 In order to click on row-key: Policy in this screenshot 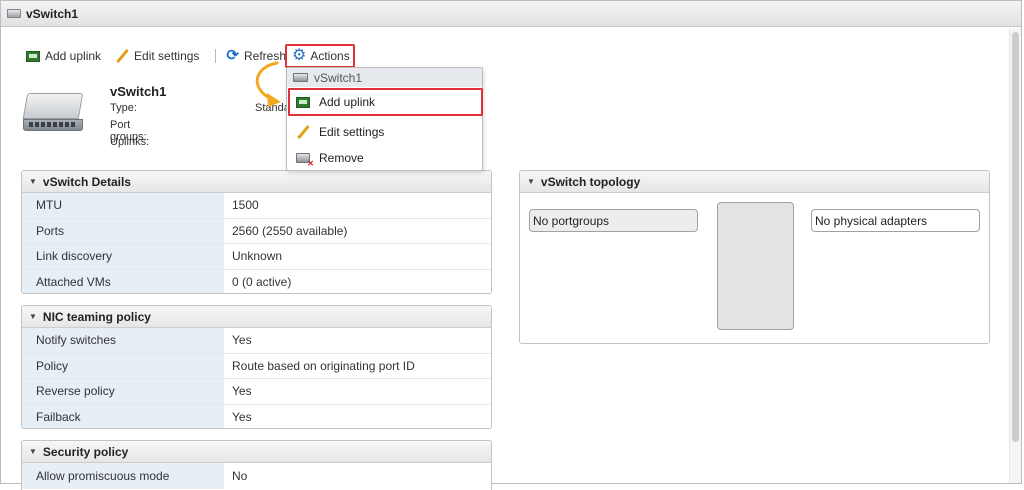, I will do `click(123, 365)`.